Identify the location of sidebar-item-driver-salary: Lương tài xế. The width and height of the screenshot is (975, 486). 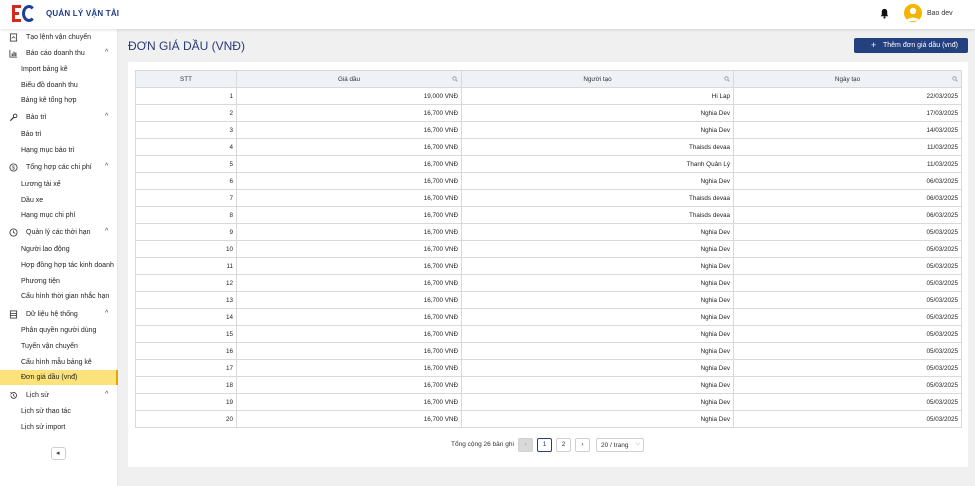
(59, 184).